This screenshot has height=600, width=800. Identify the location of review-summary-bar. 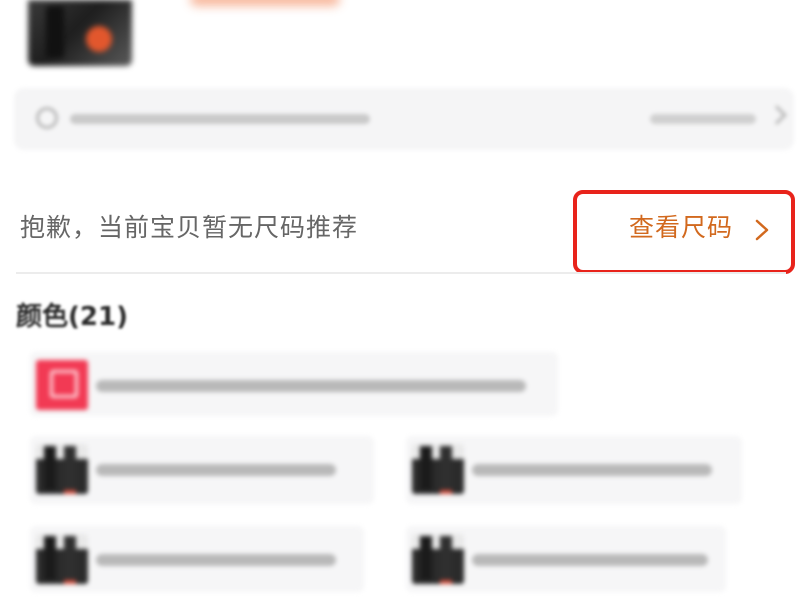
(404, 119).